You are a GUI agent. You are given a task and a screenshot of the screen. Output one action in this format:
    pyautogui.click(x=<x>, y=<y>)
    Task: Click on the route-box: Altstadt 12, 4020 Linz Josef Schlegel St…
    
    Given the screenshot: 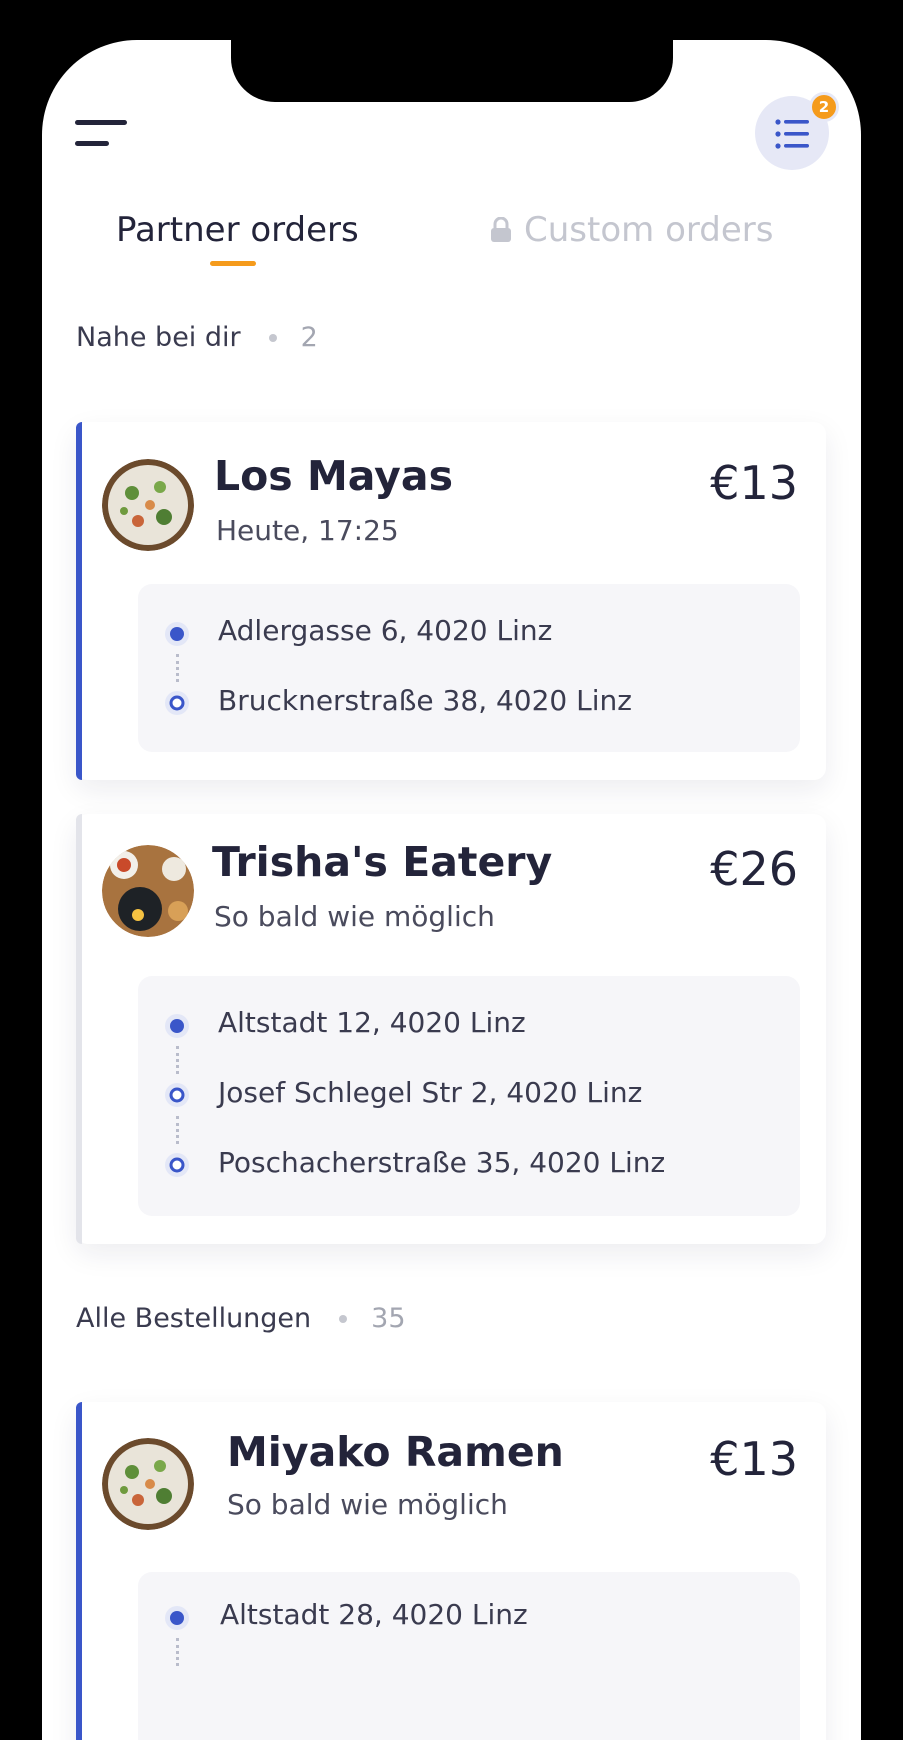 What is the action you would take?
    pyautogui.click(x=469, y=1096)
    